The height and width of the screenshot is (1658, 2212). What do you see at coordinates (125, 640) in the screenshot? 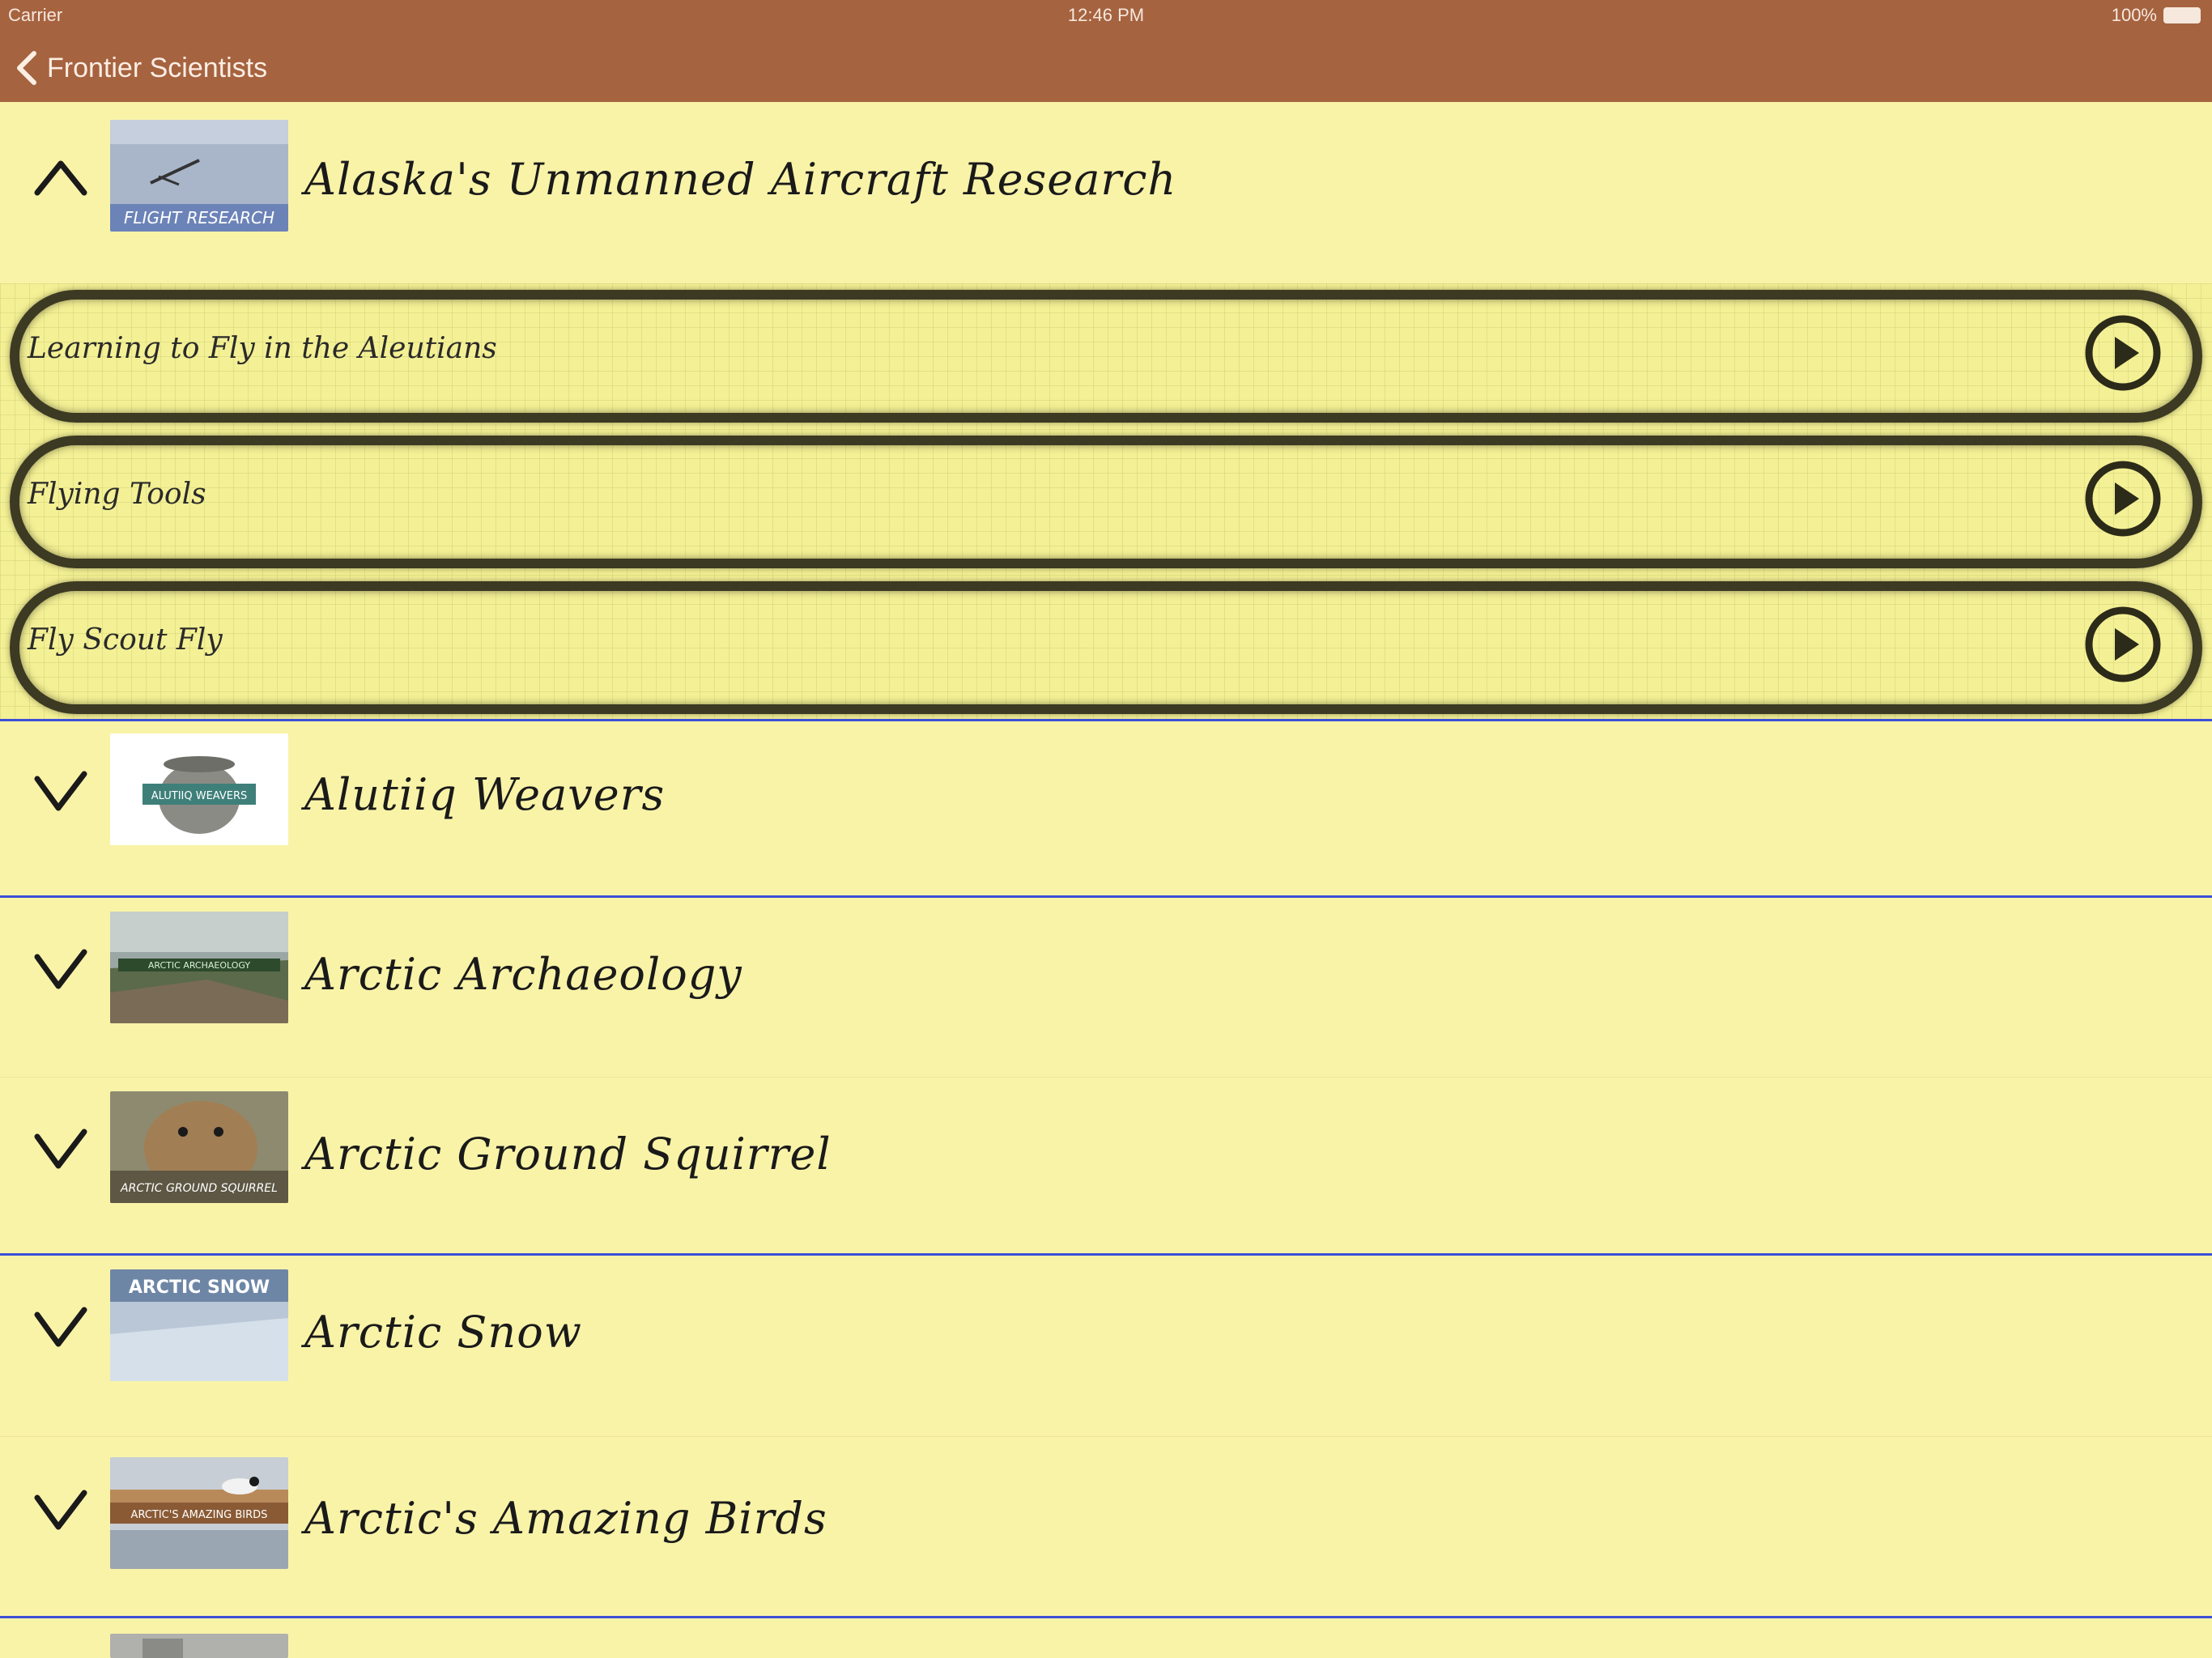
I see `episode-label: Fly Scout Fly` at bounding box center [125, 640].